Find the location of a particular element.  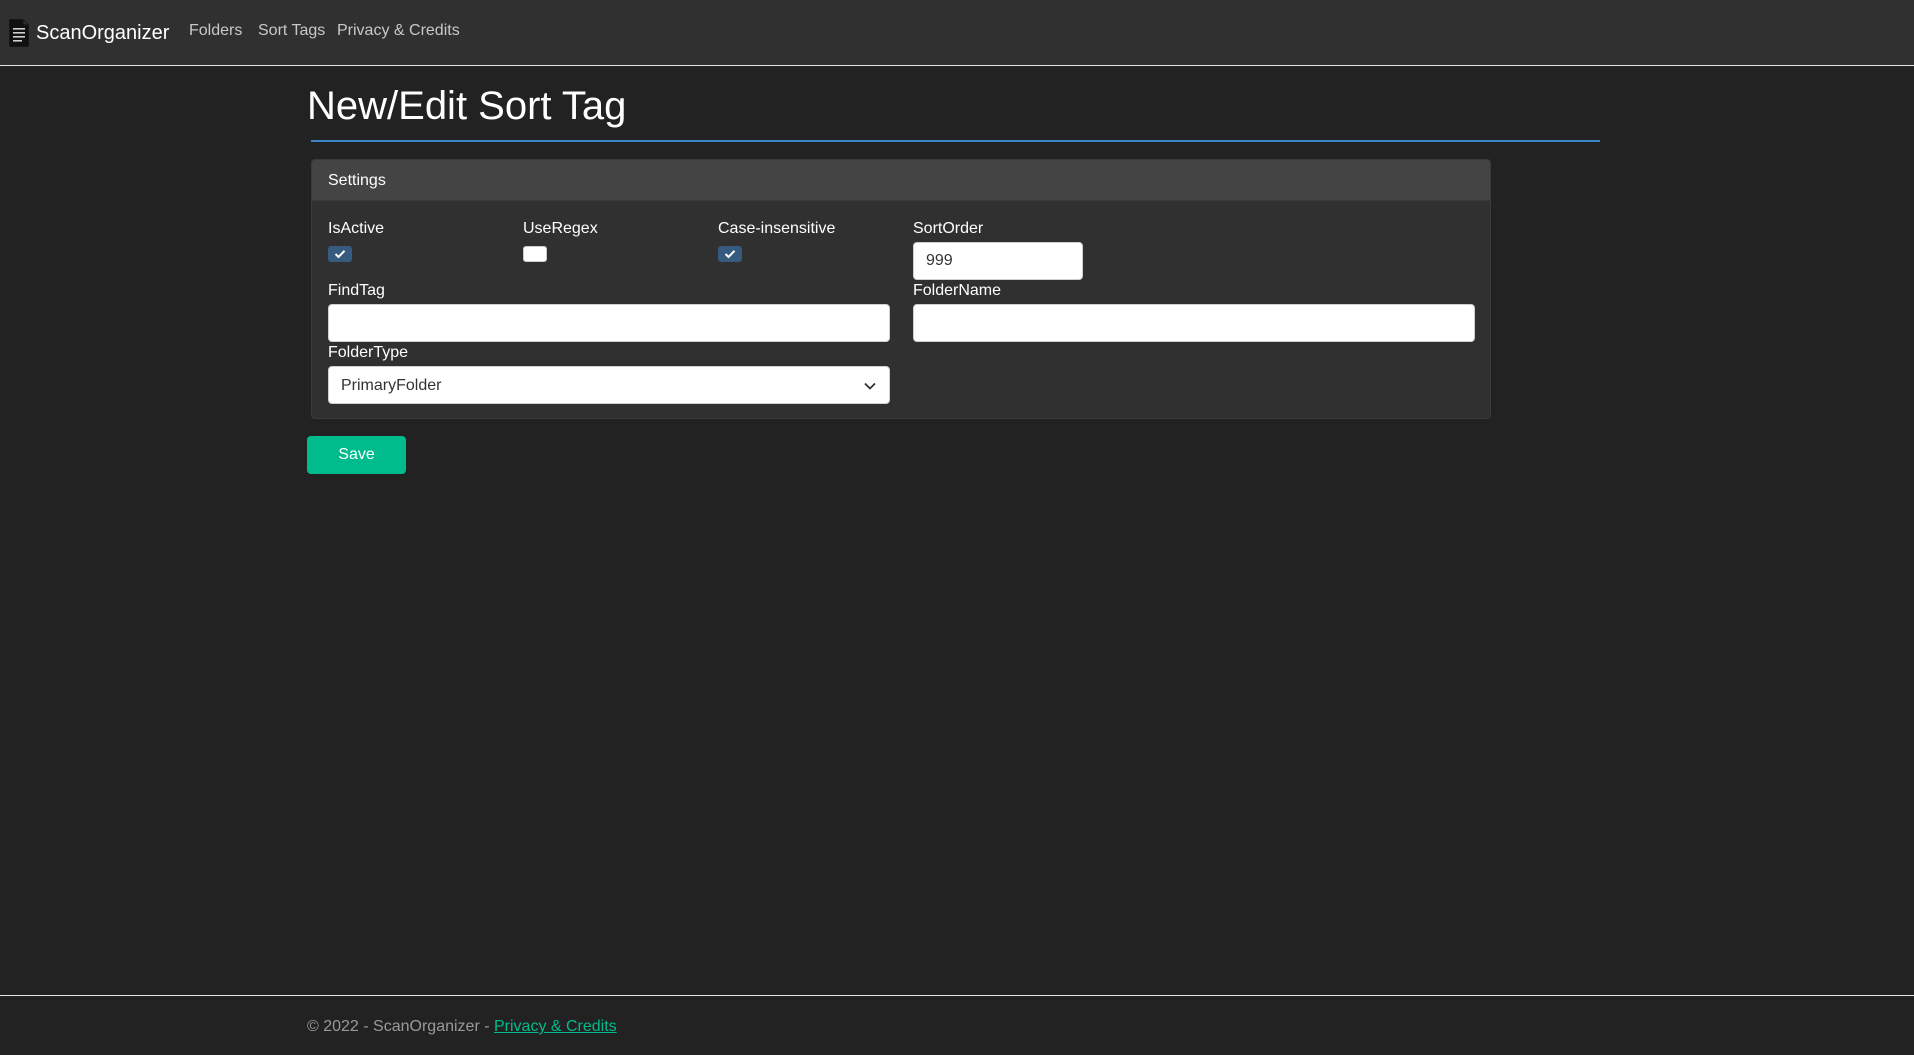

chevron-down-icon is located at coordinates (870, 386).